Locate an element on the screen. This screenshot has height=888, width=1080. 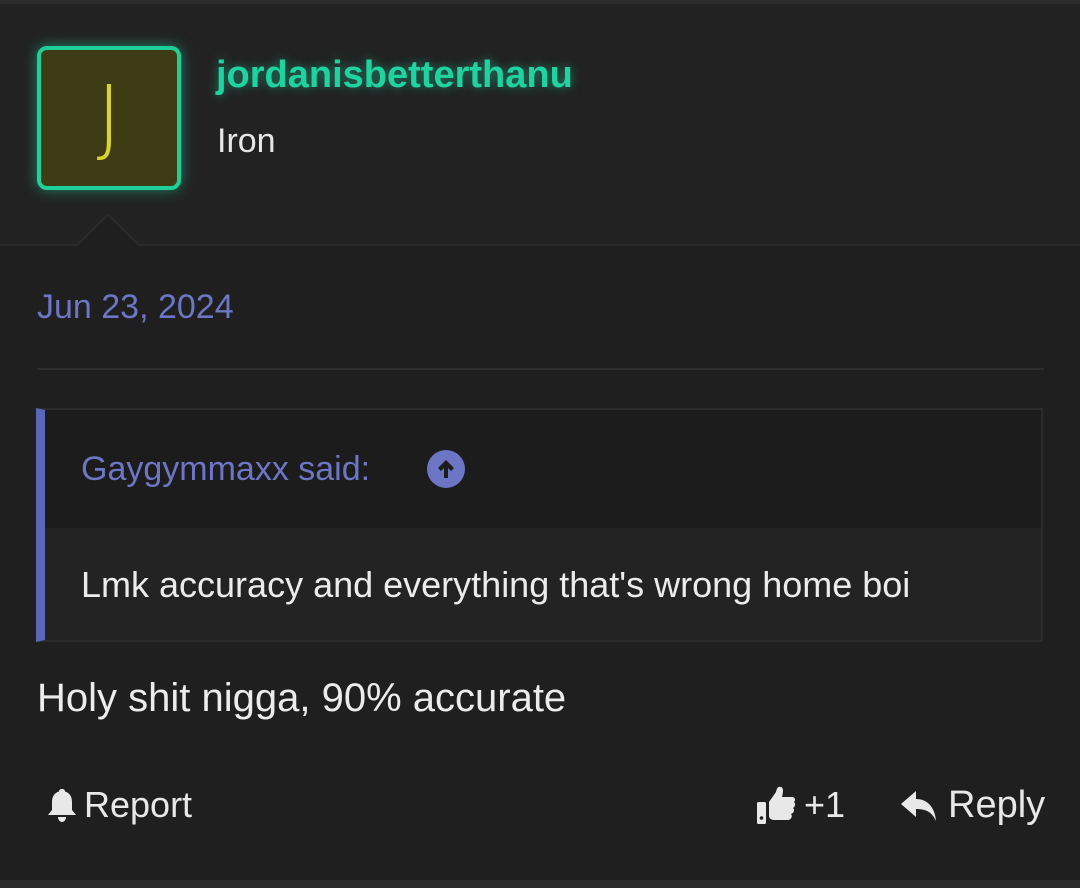
reply-label: Reply is located at coordinates (997, 805).